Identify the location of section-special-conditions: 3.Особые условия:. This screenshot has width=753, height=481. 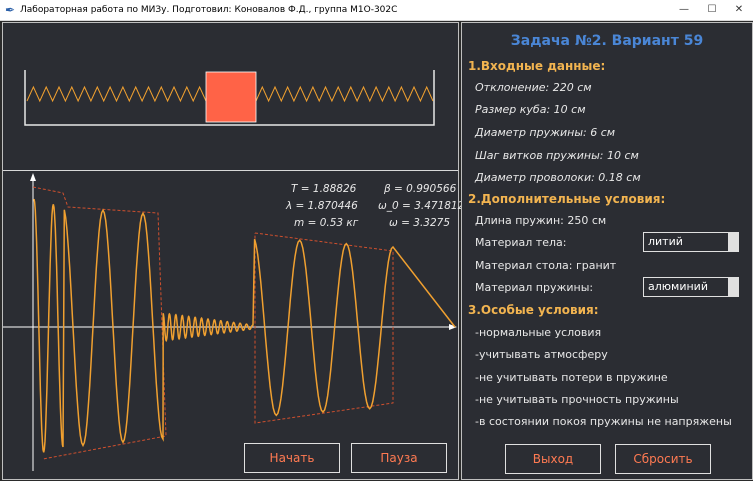
(533, 310).